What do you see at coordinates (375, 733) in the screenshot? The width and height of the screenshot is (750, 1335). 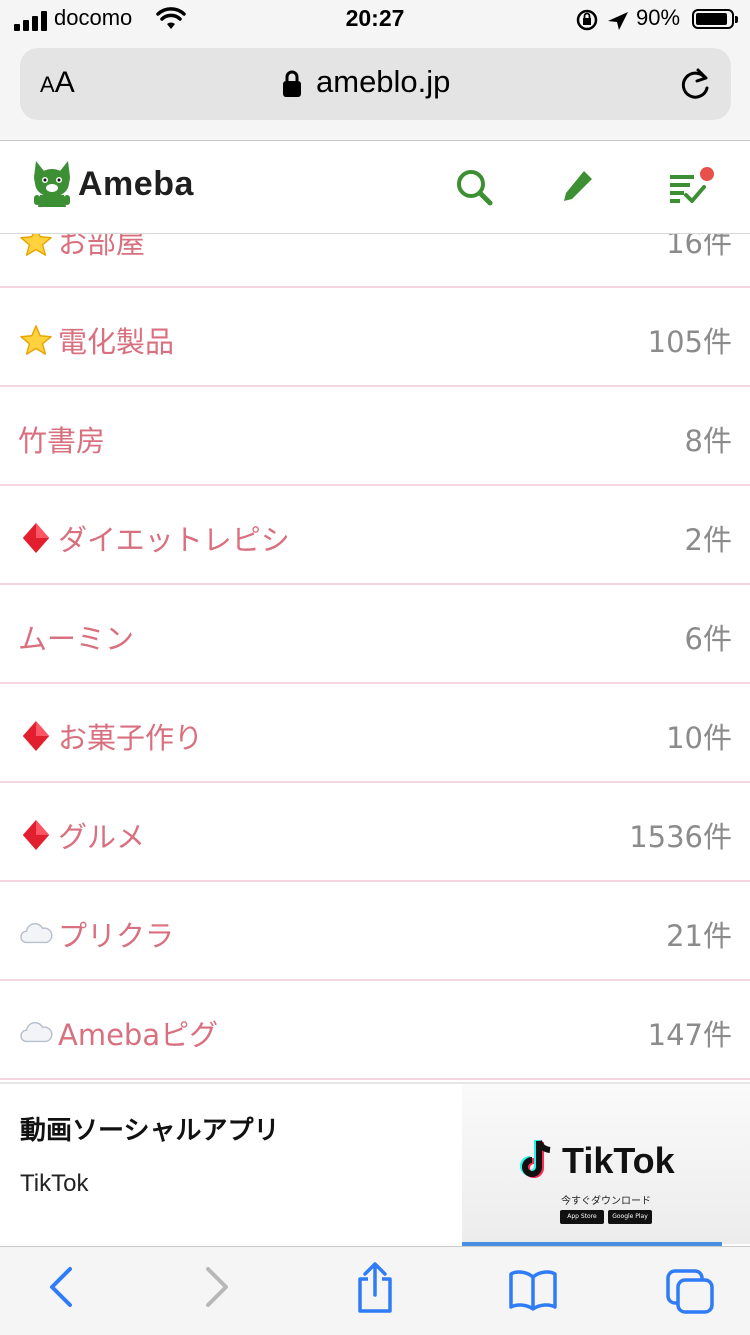 I see `category-row: お菓子作り 10件` at bounding box center [375, 733].